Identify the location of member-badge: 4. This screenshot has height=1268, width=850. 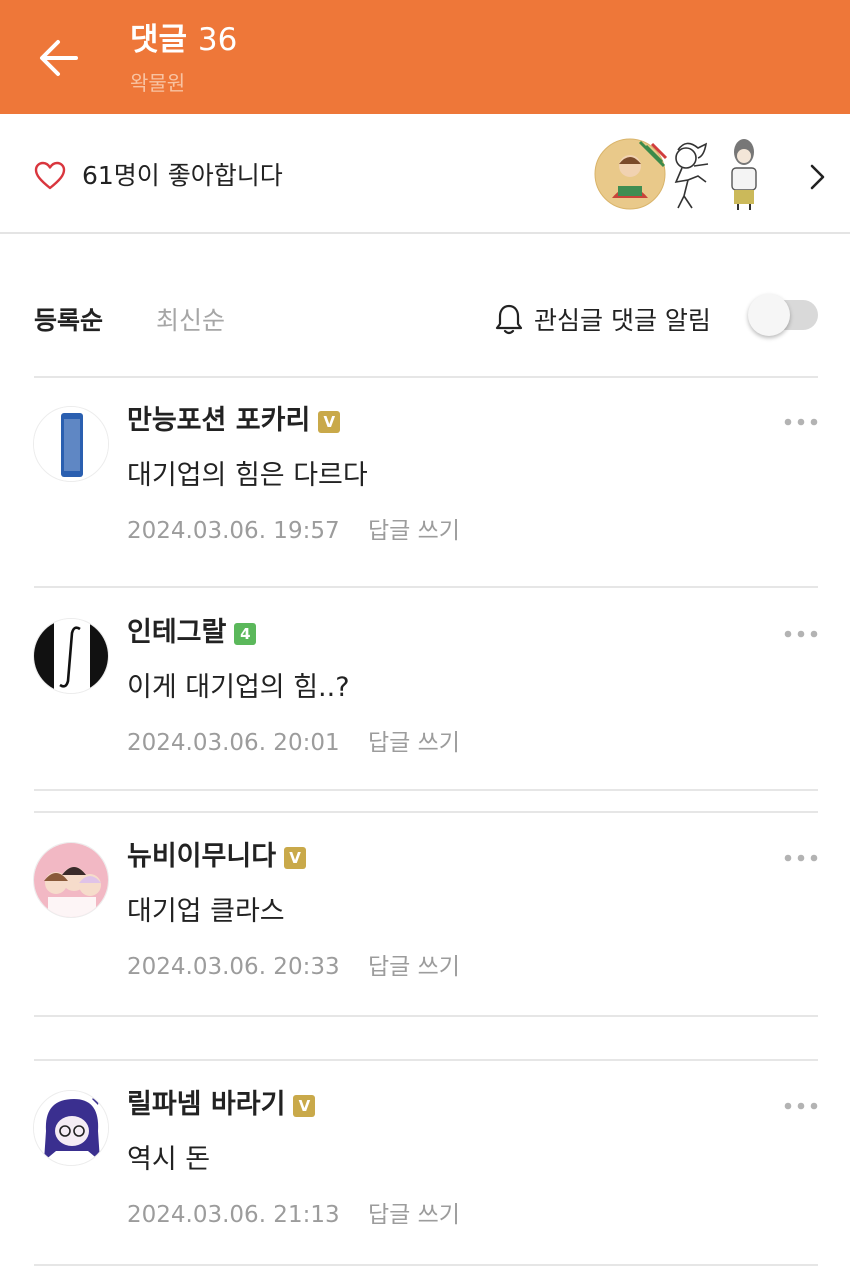
(245, 634).